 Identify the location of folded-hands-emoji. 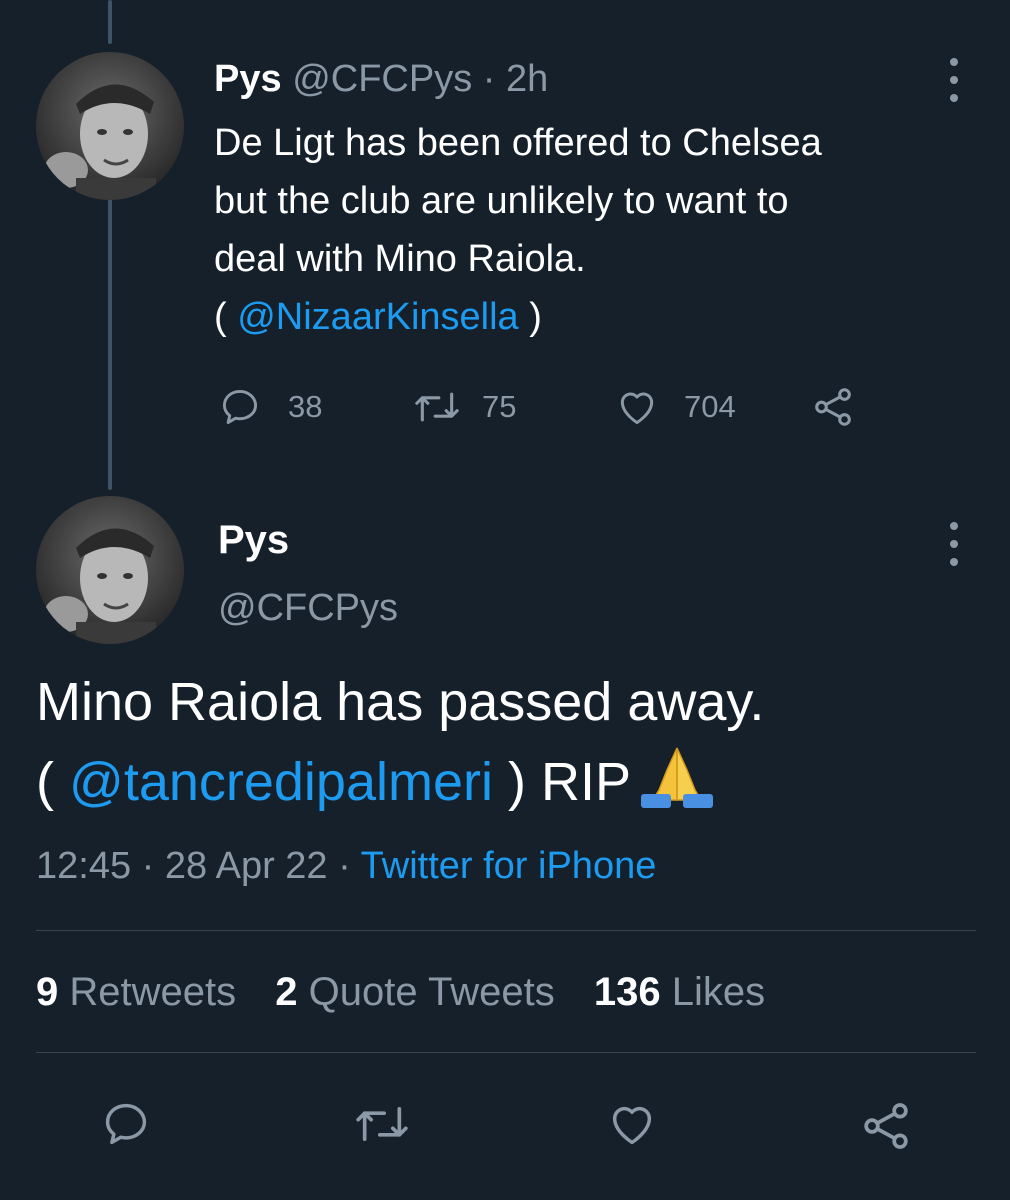
(677, 786).